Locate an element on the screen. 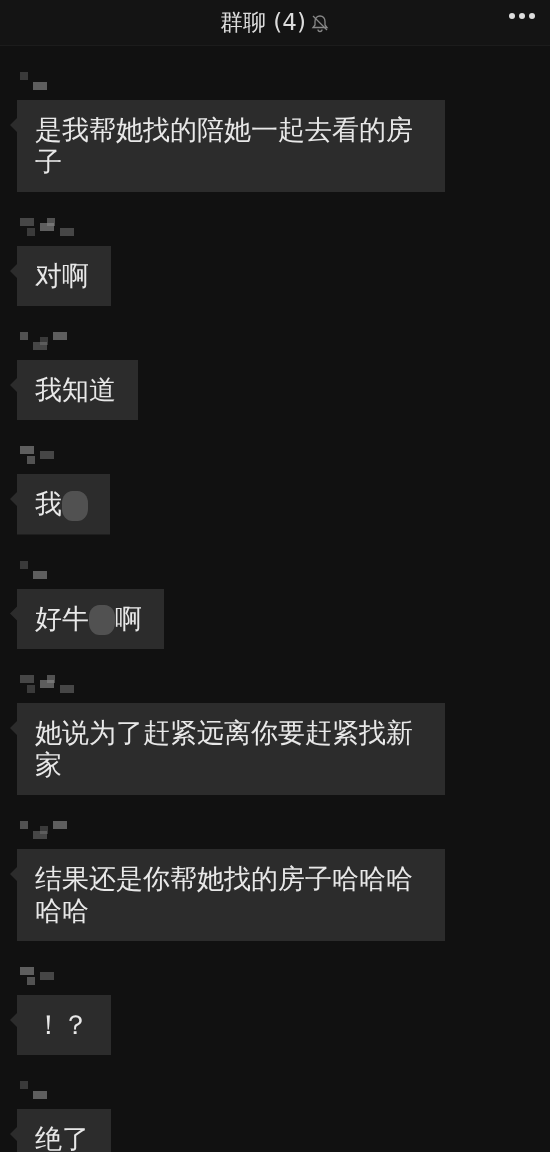  message-bubble: 好牛 啊 is located at coordinates (87, 618).